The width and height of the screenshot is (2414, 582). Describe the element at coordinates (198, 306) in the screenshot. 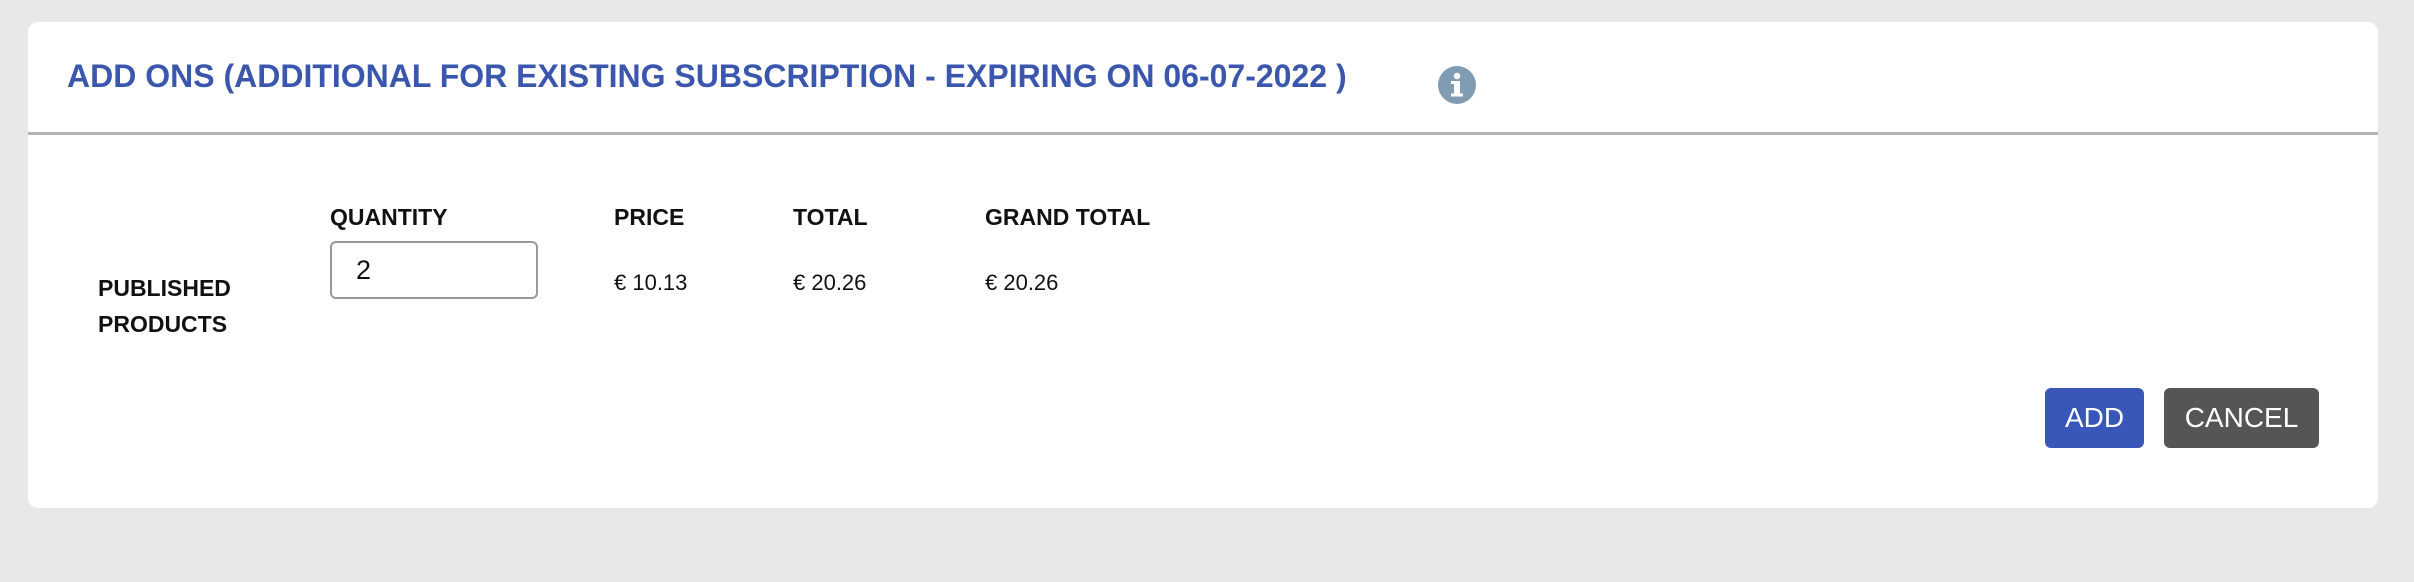

I see `row-label-published-products: PUBLISHED PRODUCTS` at that location.